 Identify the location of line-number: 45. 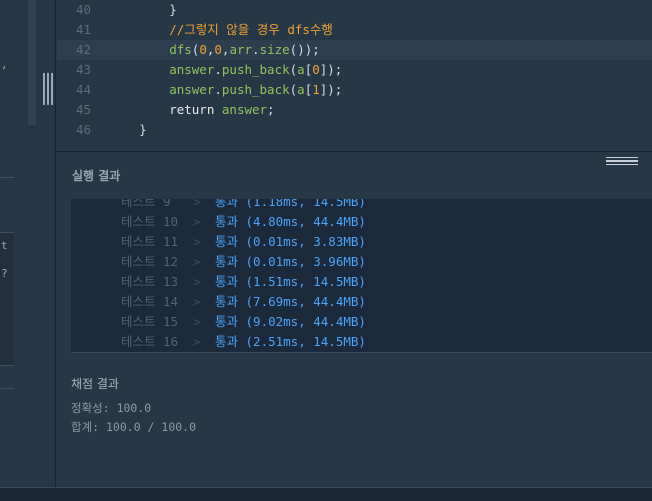
(83, 109).